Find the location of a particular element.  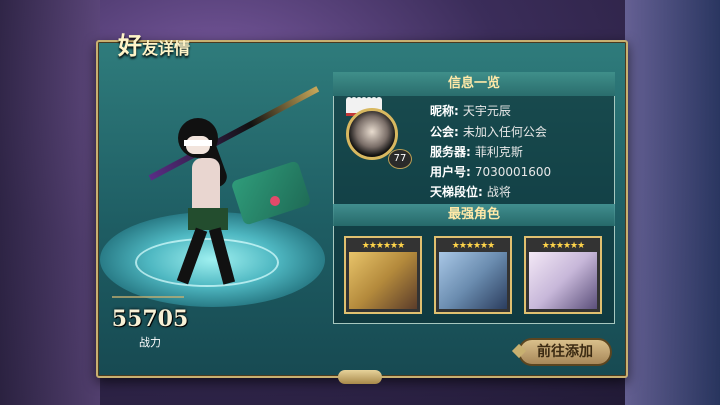

guild-row: 公会: 未加入任何公会 is located at coordinates (488, 132).